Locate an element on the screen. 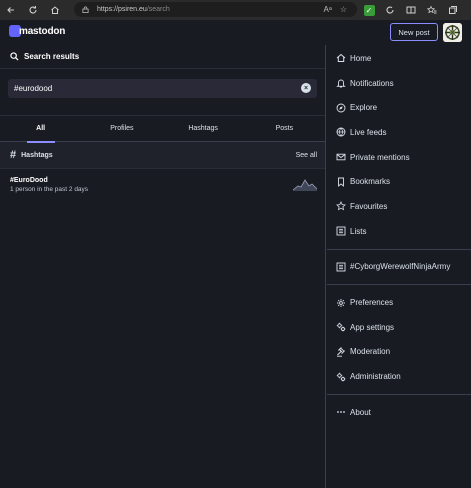 Image resolution: width=471 pixels, height=488 pixels. section-label: Hashtags is located at coordinates (37, 155).